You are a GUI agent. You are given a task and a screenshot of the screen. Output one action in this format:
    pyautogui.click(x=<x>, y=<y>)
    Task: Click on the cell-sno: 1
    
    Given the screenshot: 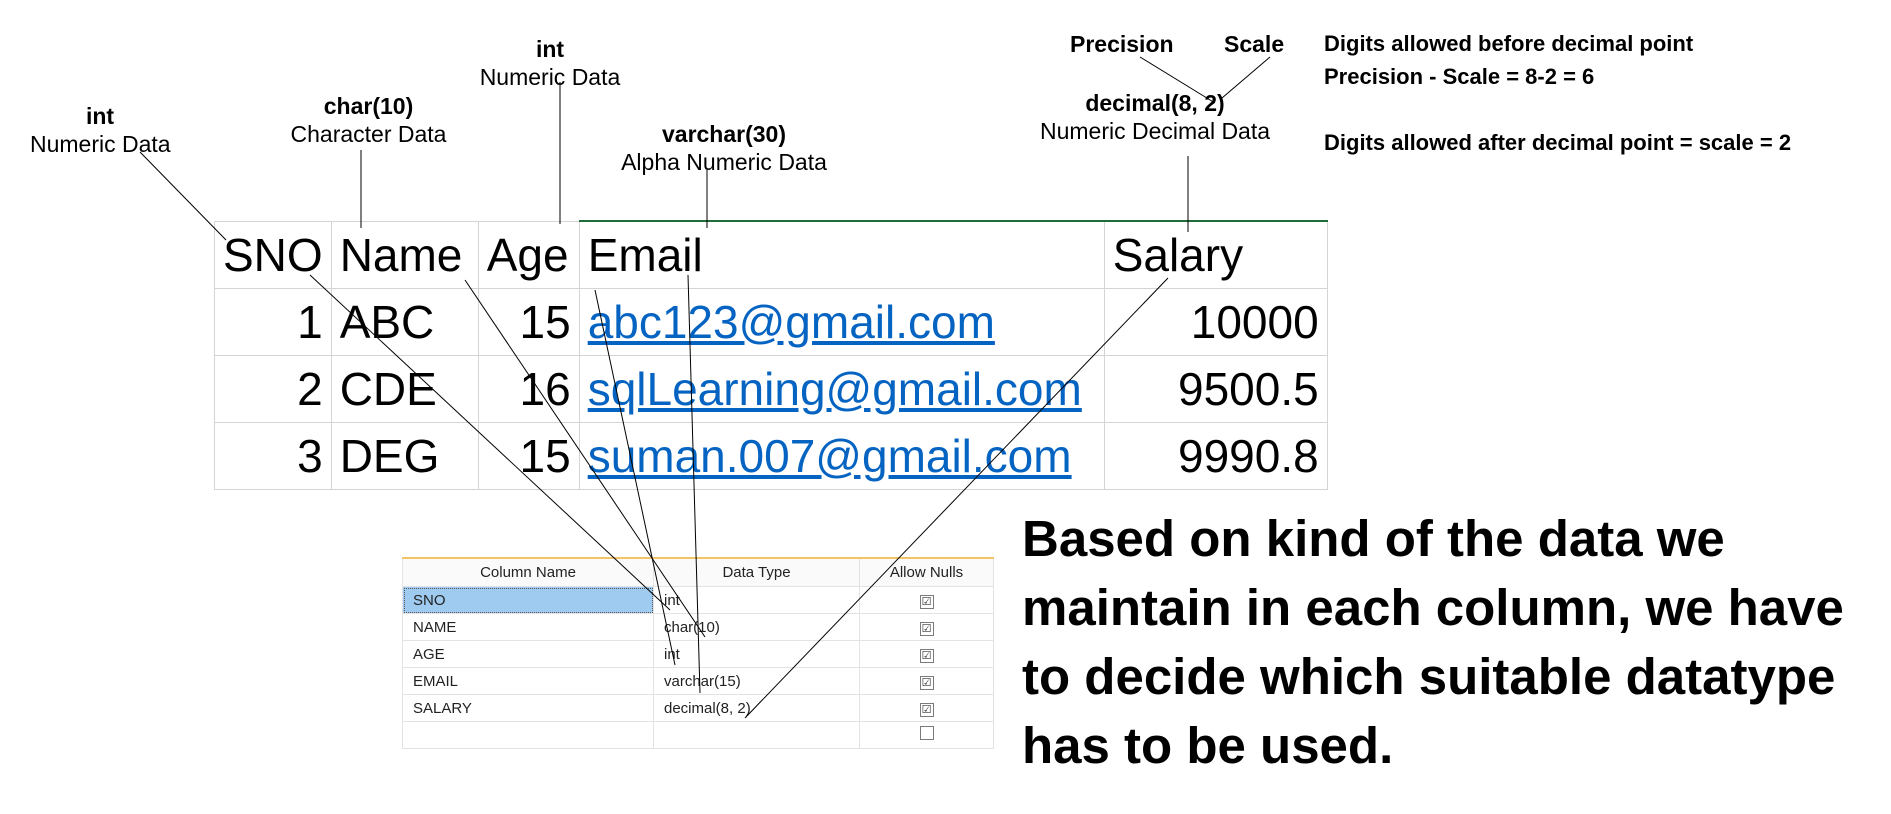 What is the action you would take?
    pyautogui.click(x=273, y=322)
    